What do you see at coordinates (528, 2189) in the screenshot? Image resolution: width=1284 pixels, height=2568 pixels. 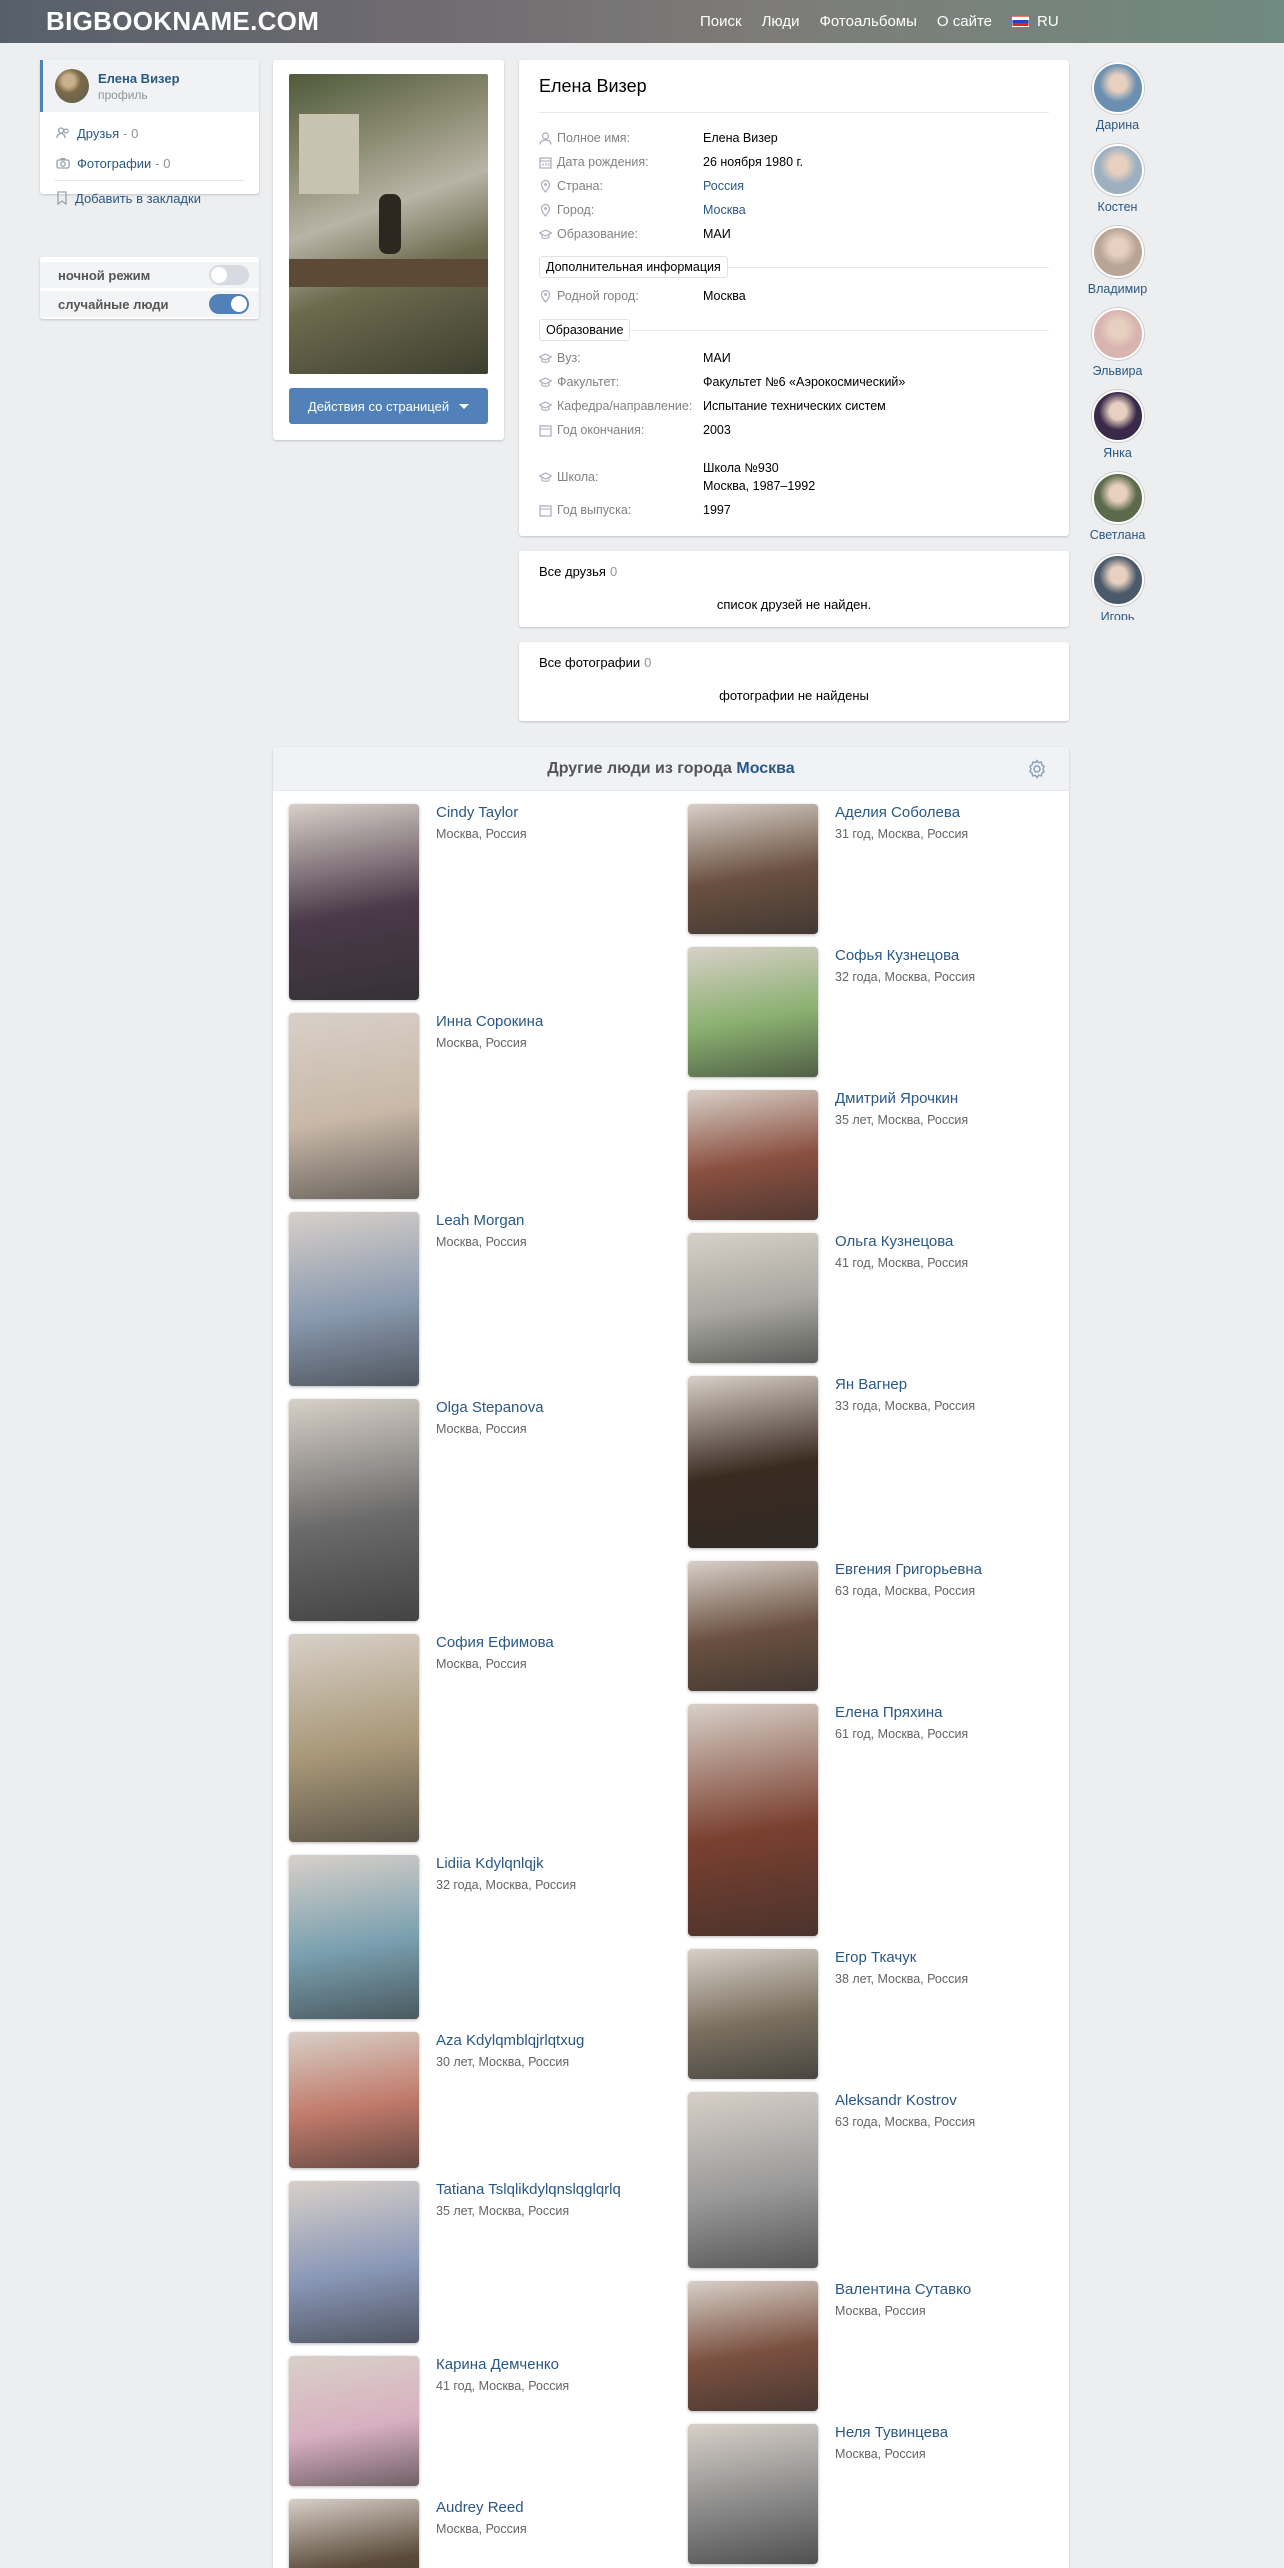 I see `person-name-link: Tatiana Tslqlikdylqnslqglqrlq` at bounding box center [528, 2189].